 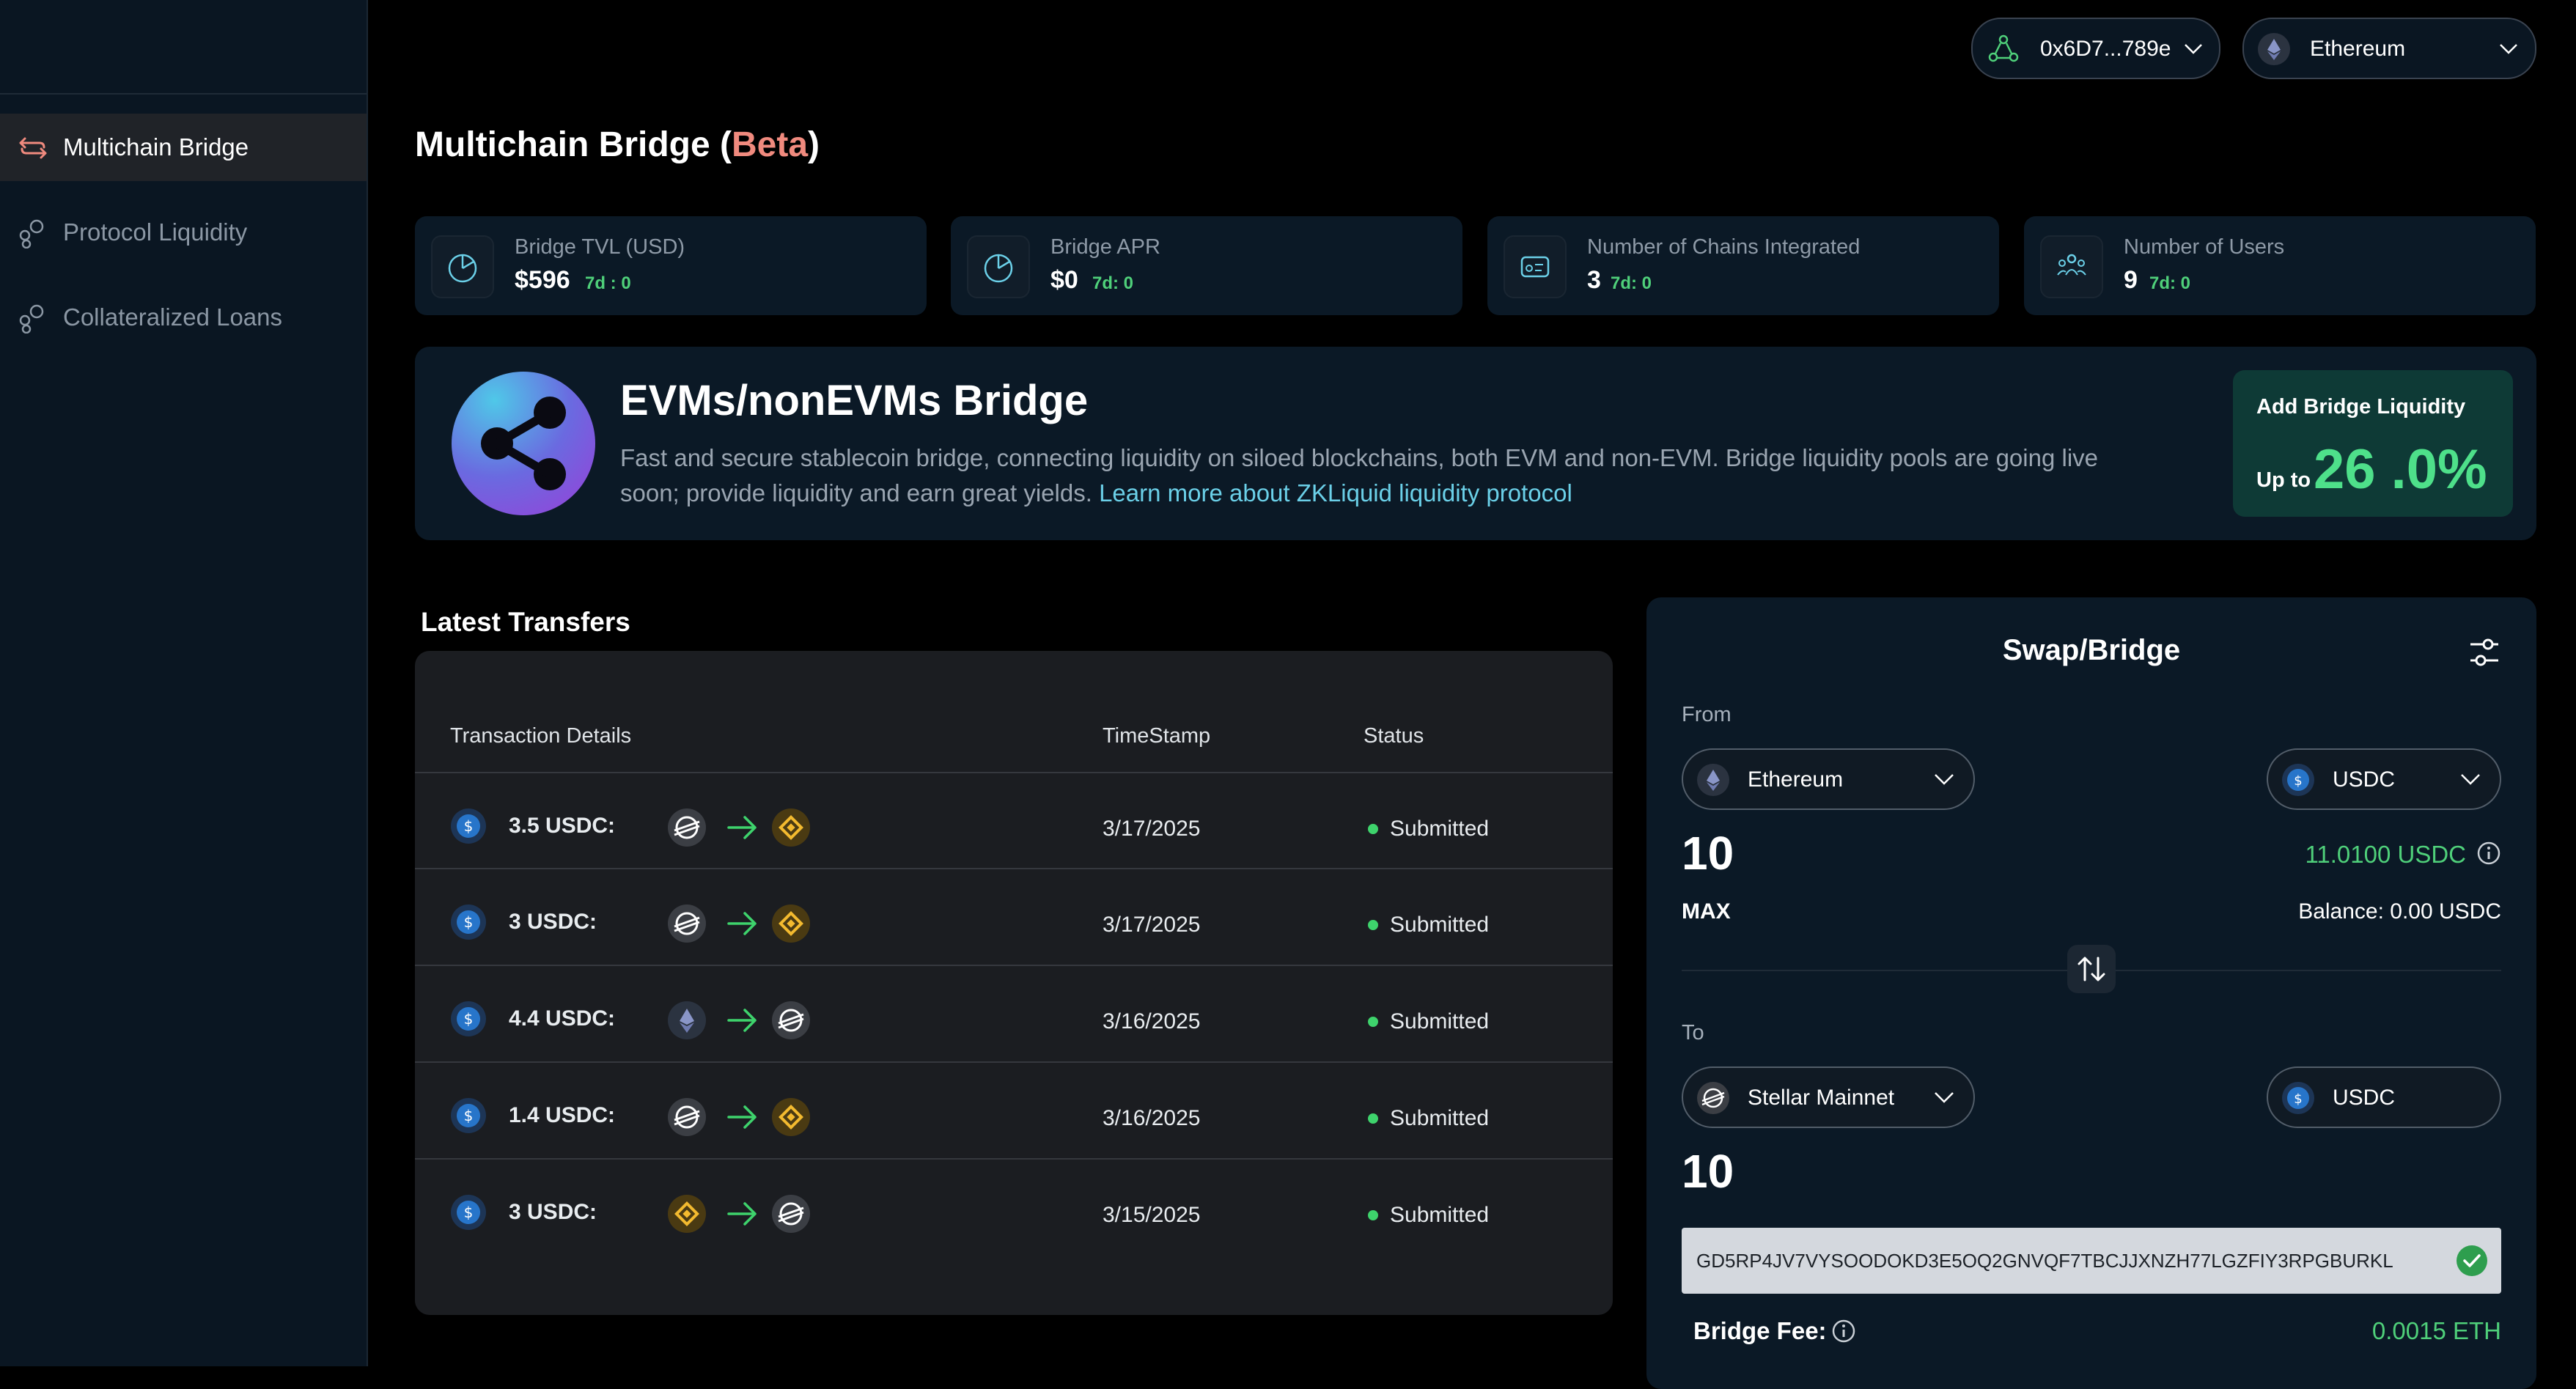 I want to click on table-row: $ 1.4 USDC: 3/16/2025 Submitted, so click(x=1014, y=1109).